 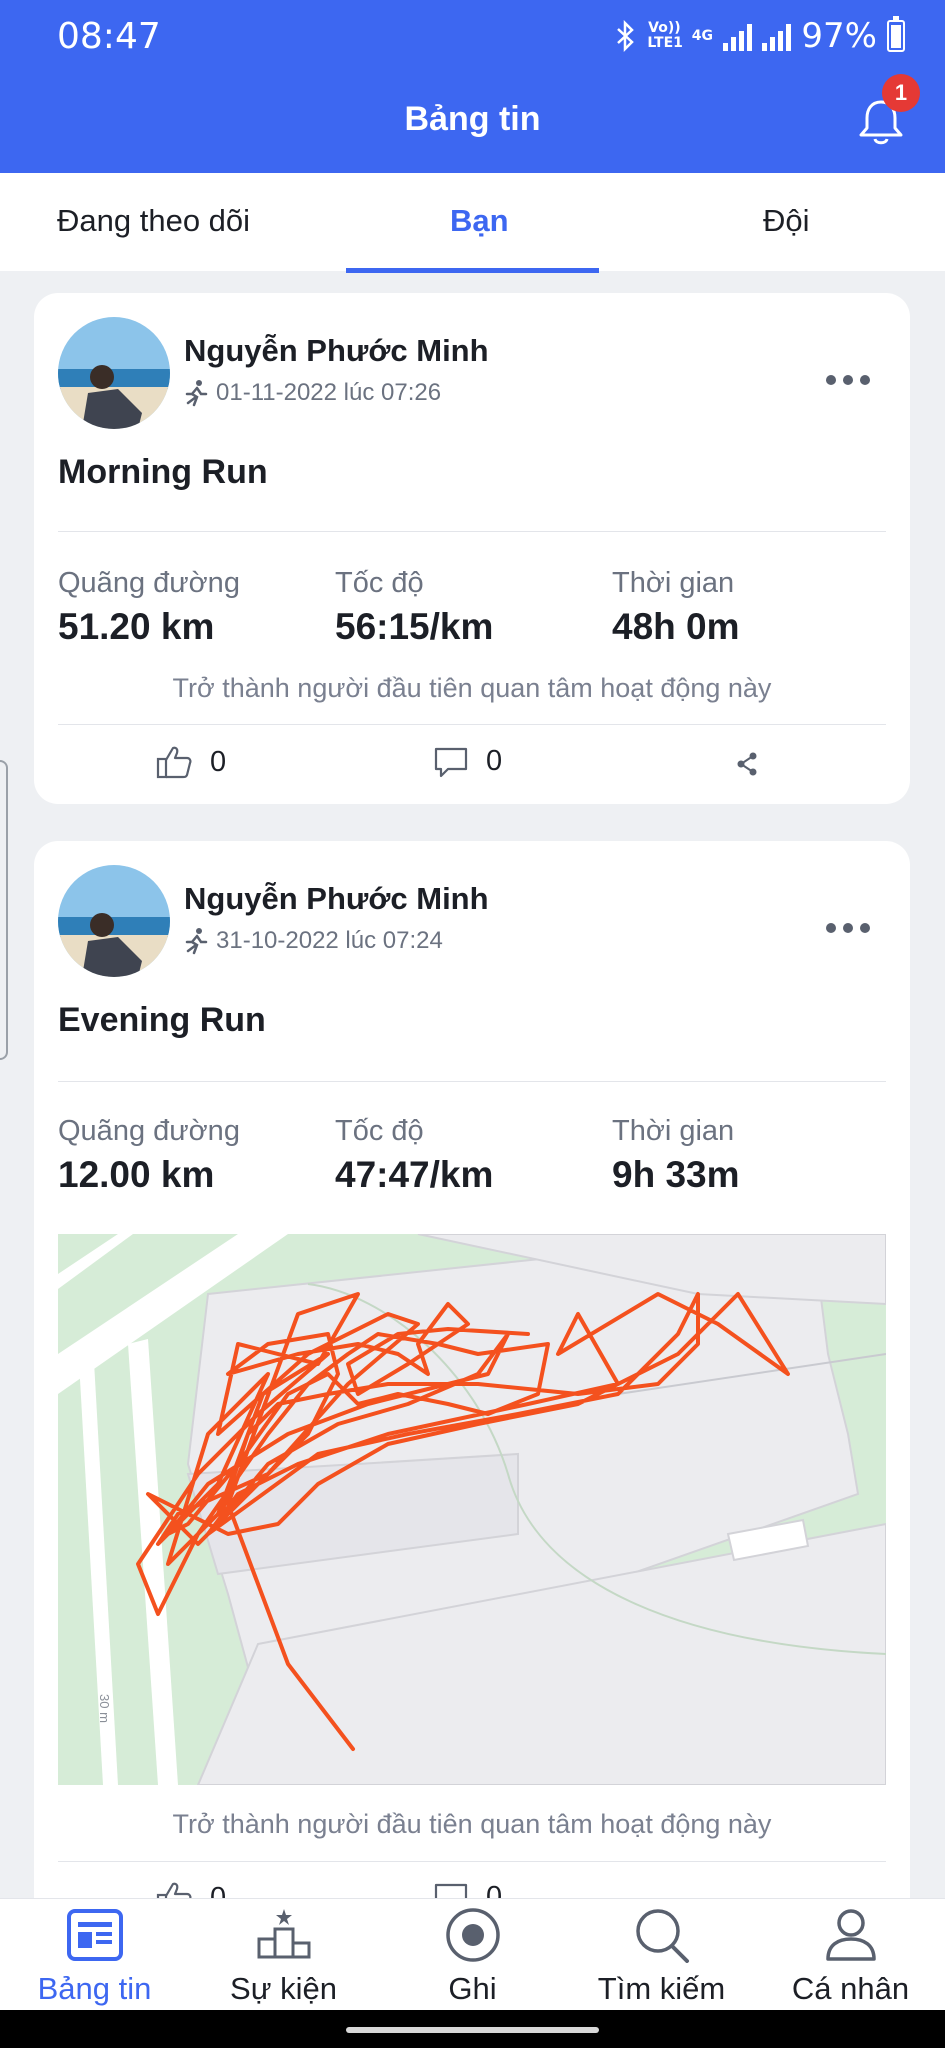 I want to click on status-time: 08:47, so click(x=109, y=36).